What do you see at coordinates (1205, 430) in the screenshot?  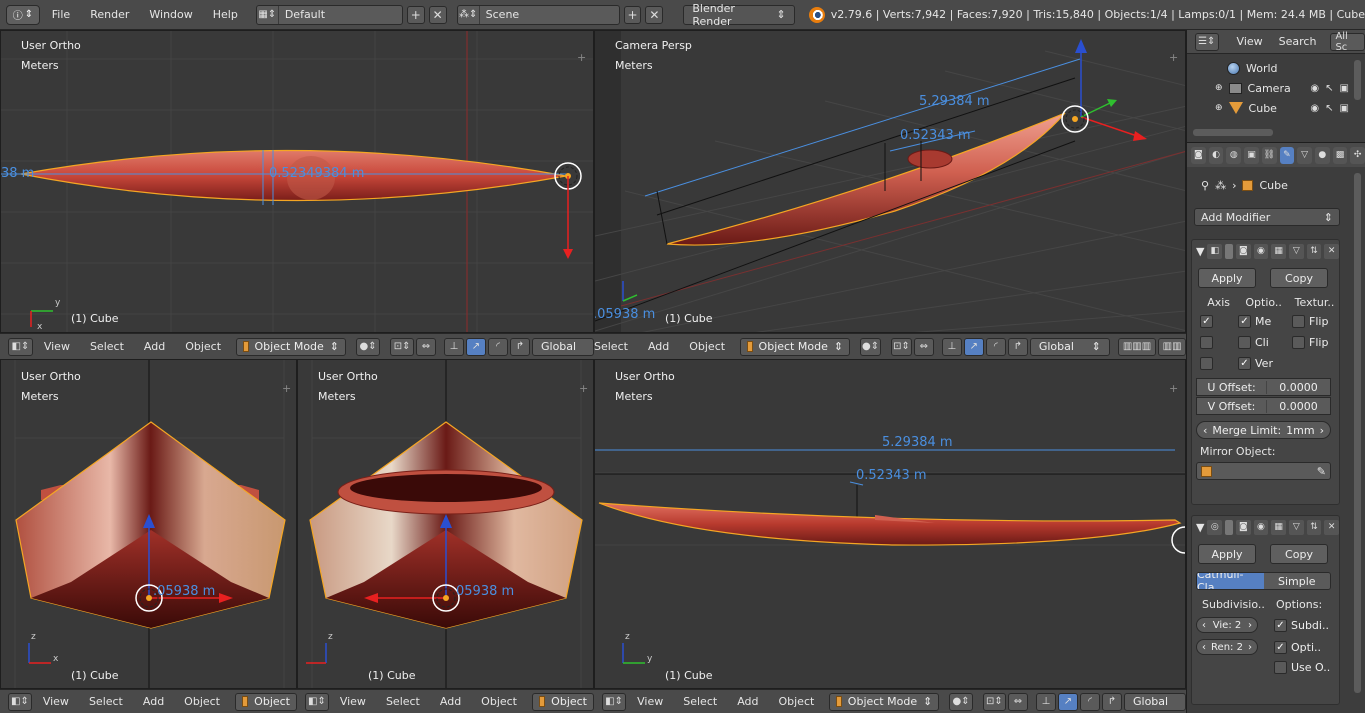 I see `chevron-left-icon: ‹` at bounding box center [1205, 430].